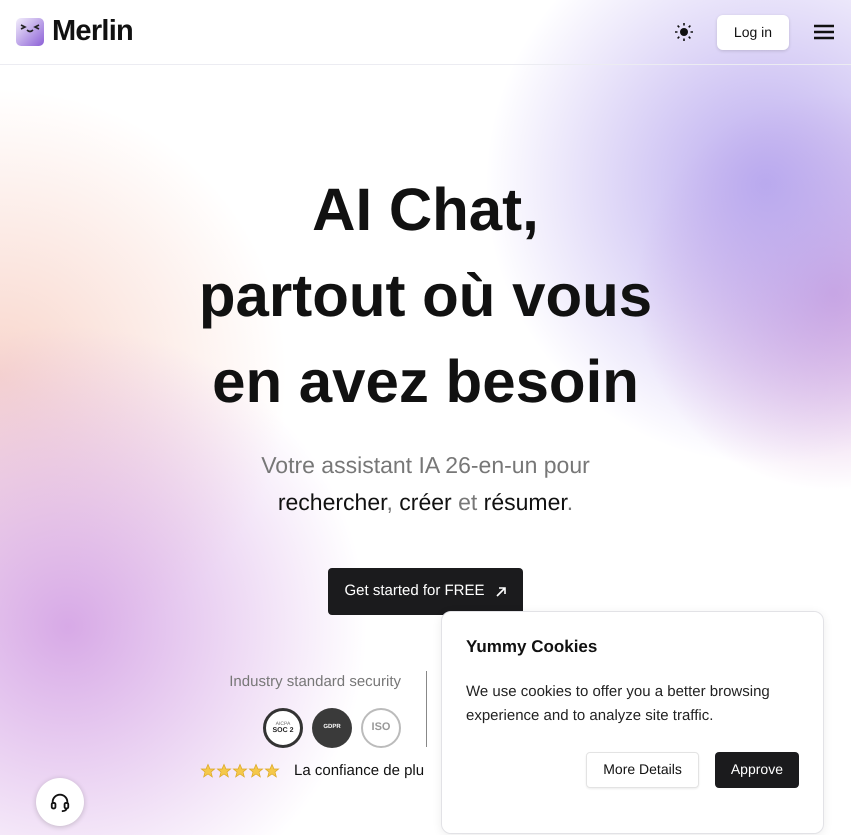 Image resolution: width=851 pixels, height=835 pixels. I want to click on hero-subtitle: rechercher, créer et résumer., so click(426, 502).